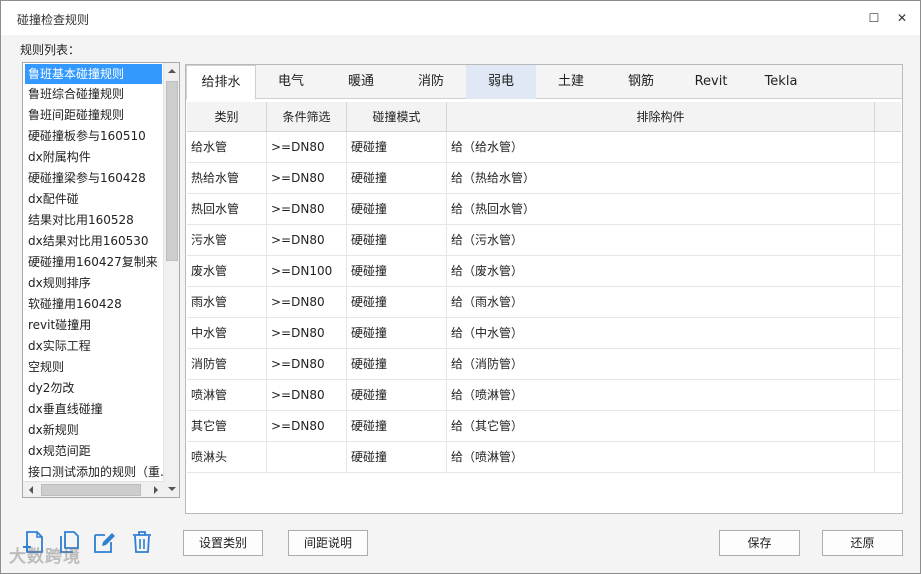 This screenshot has width=921, height=574. I want to click on vertical-scrollbar, so click(171, 280).